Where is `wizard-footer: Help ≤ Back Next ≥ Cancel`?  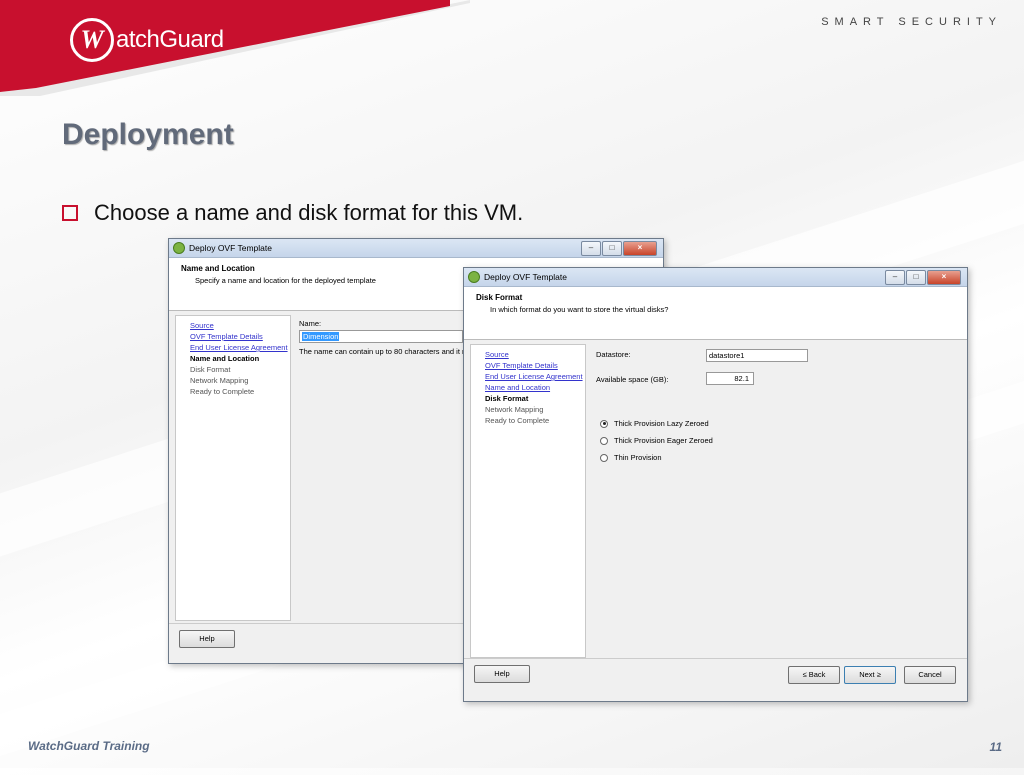
wizard-footer: Help ≤ Back Next ≥ Cancel is located at coordinates (715, 679).